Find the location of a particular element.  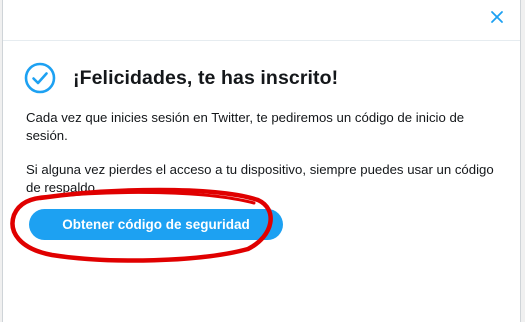

close-icon is located at coordinates (497, 17).